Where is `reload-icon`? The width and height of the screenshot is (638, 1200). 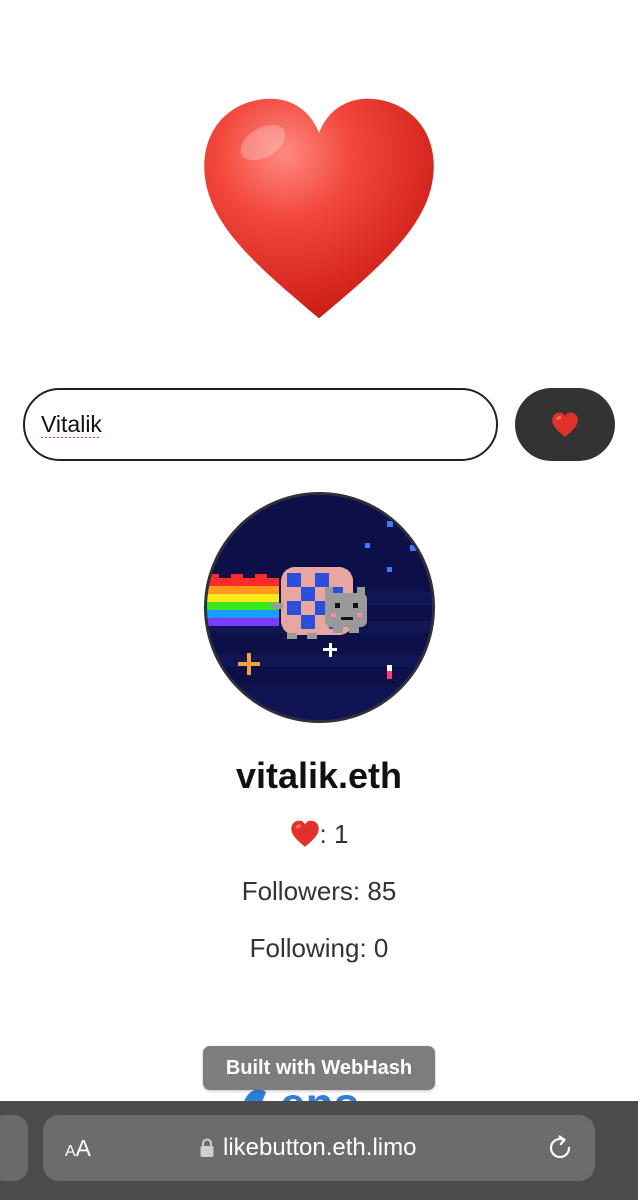
reload-icon is located at coordinates (560, 1148).